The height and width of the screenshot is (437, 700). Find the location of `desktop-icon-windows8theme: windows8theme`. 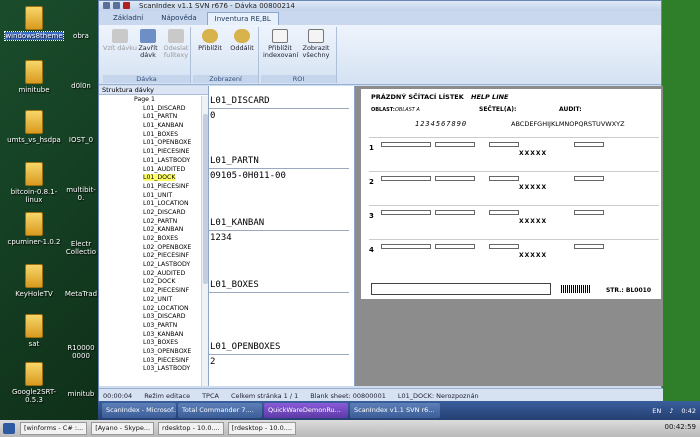

desktop-icon-windows8theme: windows8theme is located at coordinates (34, 23).